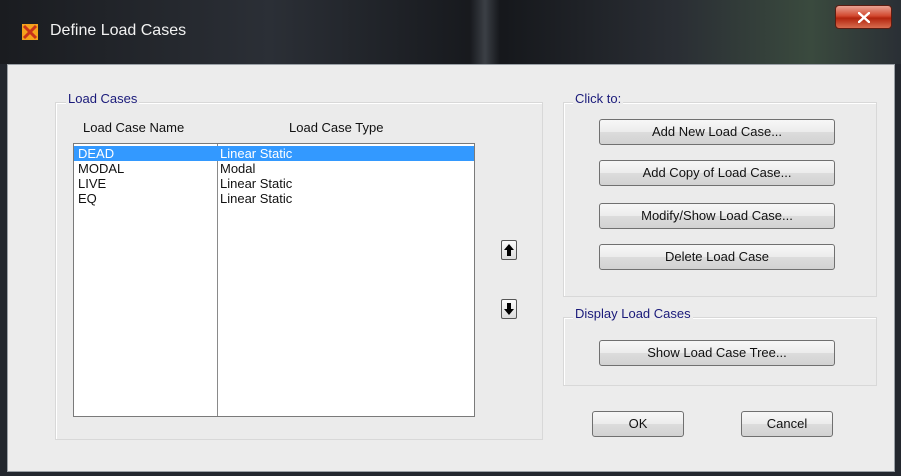  What do you see at coordinates (598, 98) in the screenshot?
I see `click-to-group-label: Click to:` at bounding box center [598, 98].